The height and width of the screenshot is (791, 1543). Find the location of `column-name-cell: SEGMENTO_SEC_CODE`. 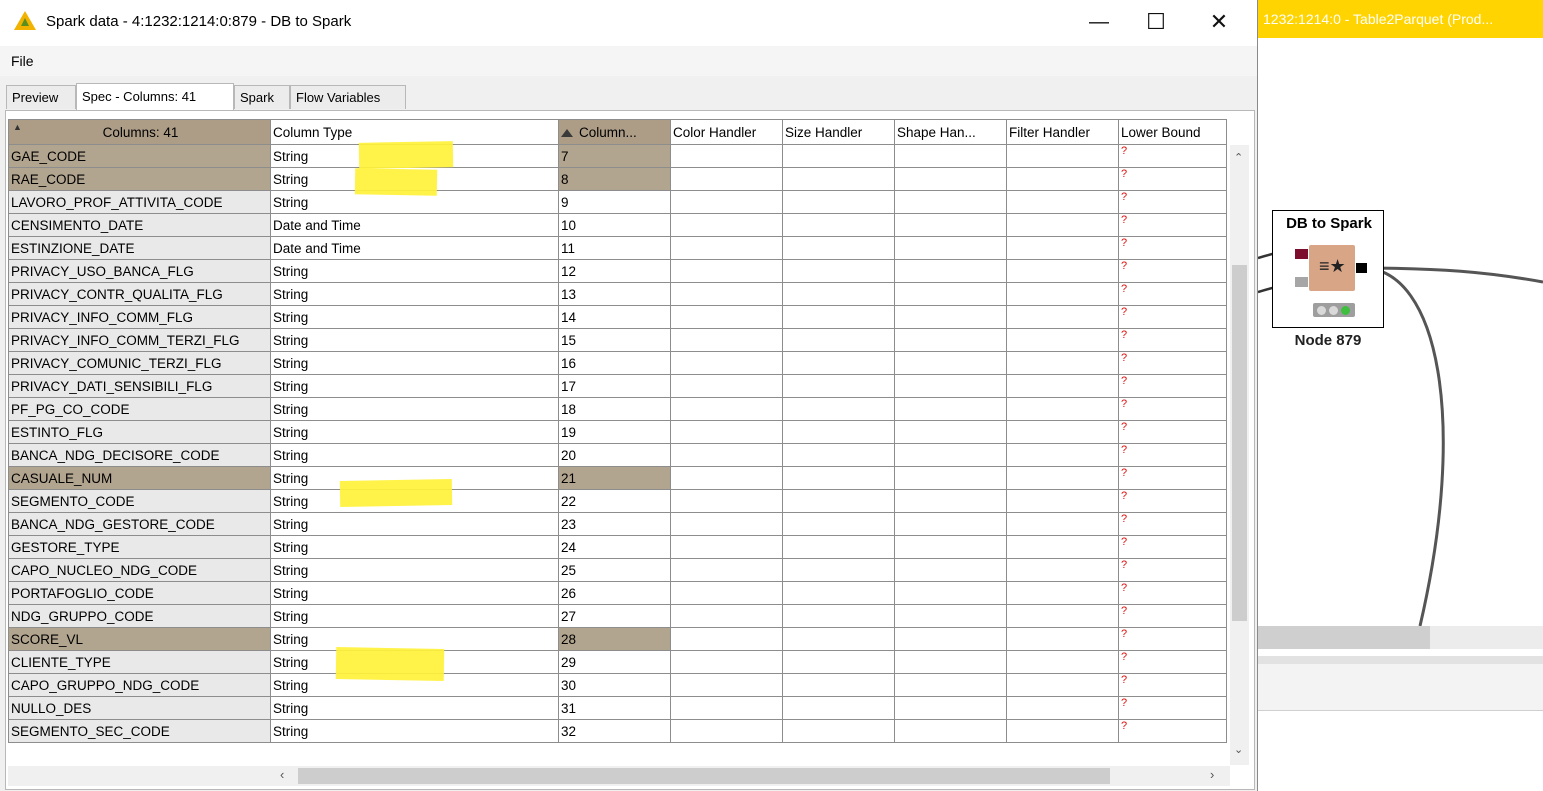

column-name-cell: SEGMENTO_SEC_CODE is located at coordinates (139, 731).